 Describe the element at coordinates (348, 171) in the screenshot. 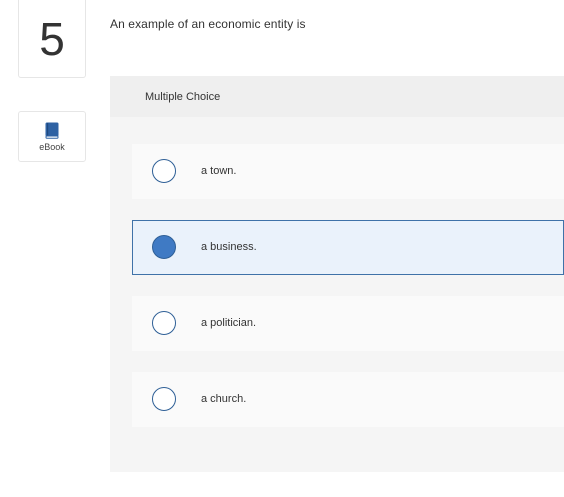

I see `option-a-town: a town.` at that location.